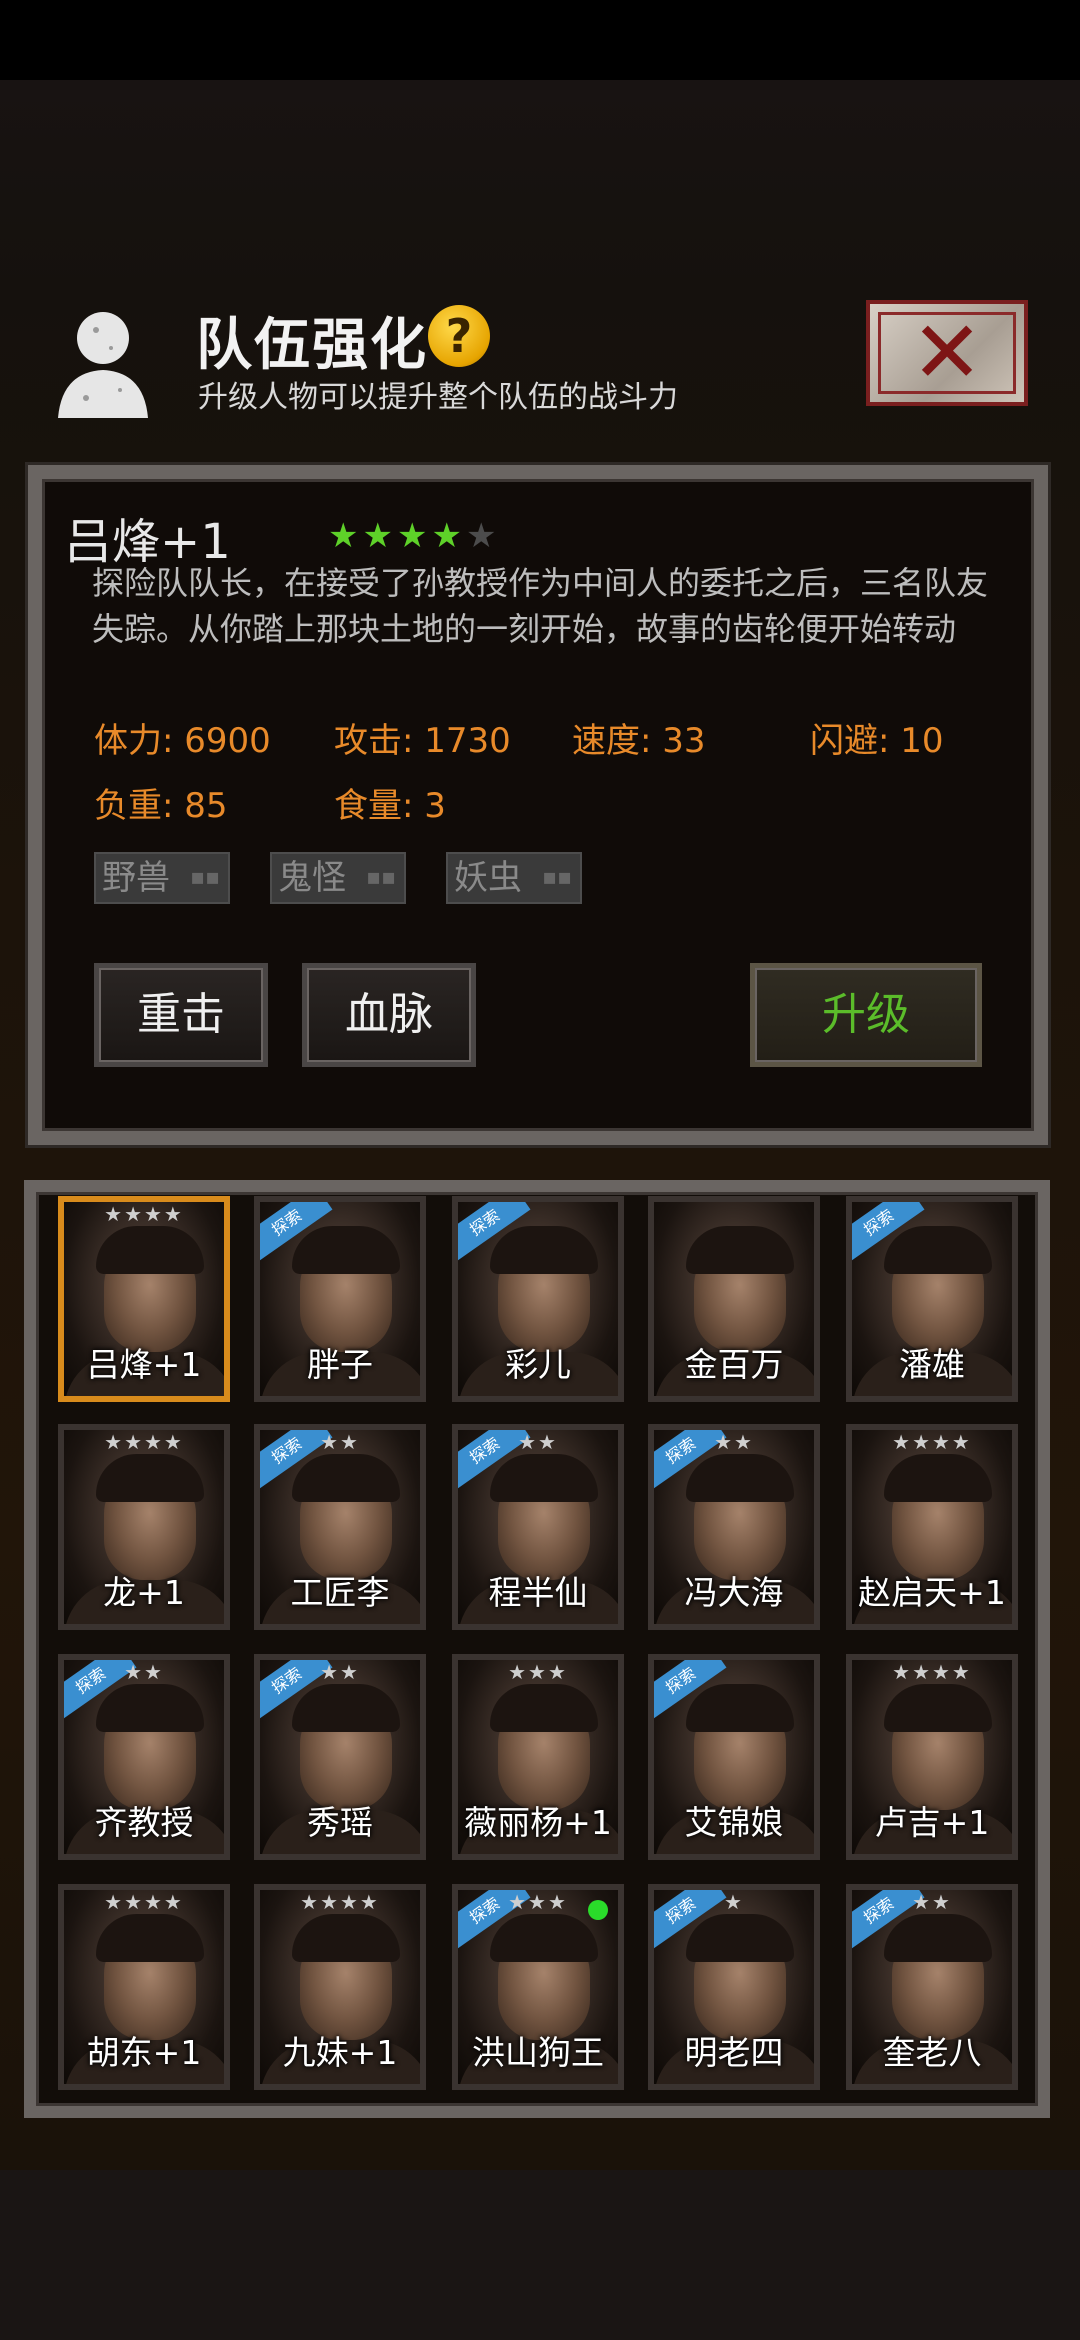 The image size is (1080, 2340). Describe the element at coordinates (144, 1592) in the screenshot. I see `character-card-label: 龙+1` at that location.